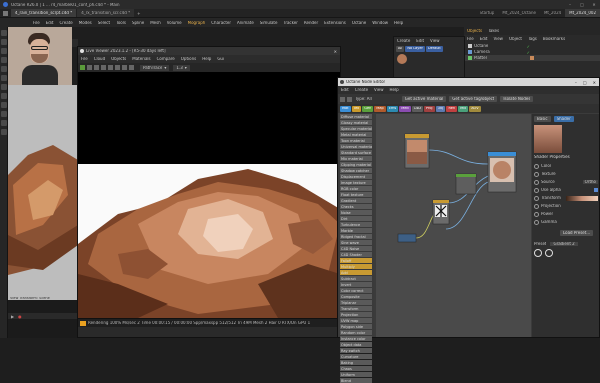 This screenshot has width=600, height=383. I want to click on move-icon, so click(4, 42).